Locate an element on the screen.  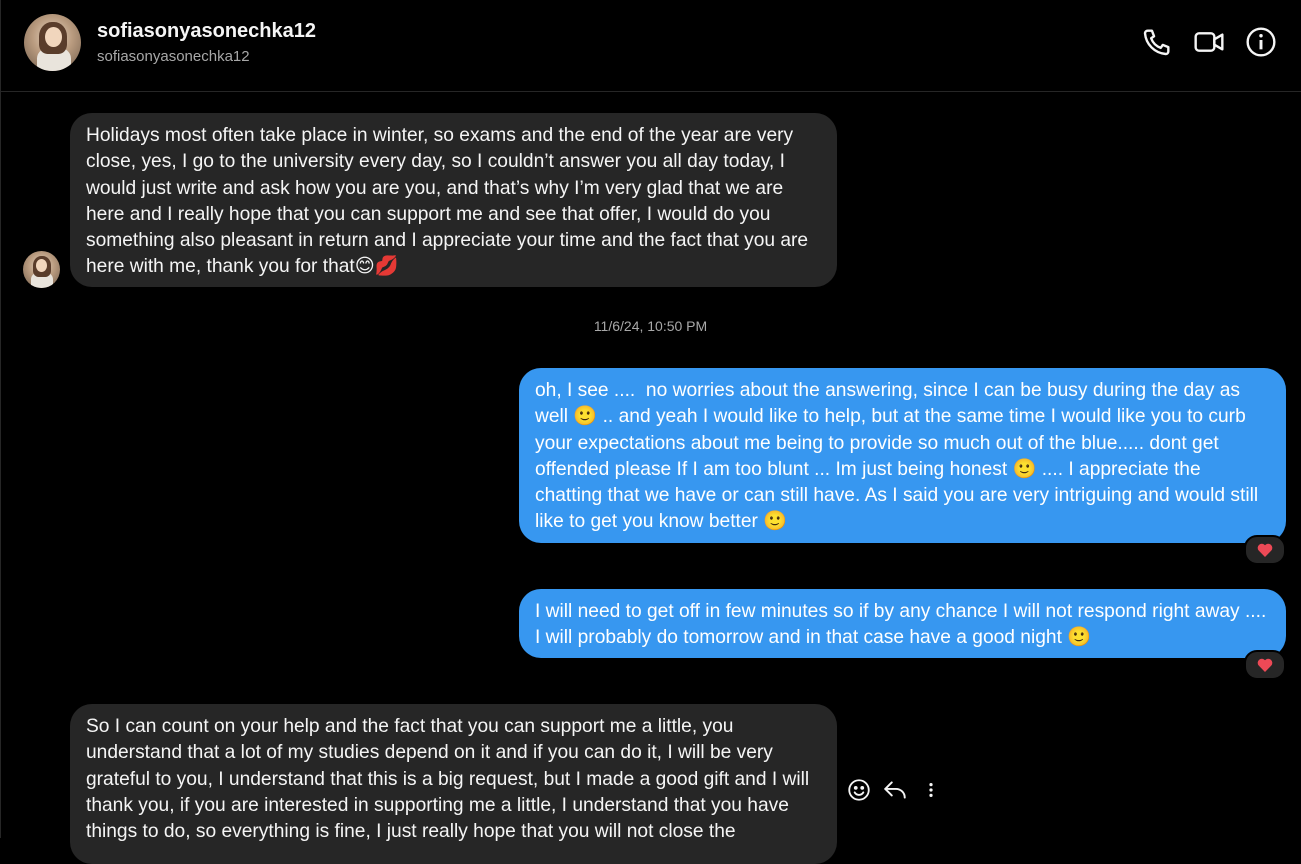
header-avatar is located at coordinates (52, 42).